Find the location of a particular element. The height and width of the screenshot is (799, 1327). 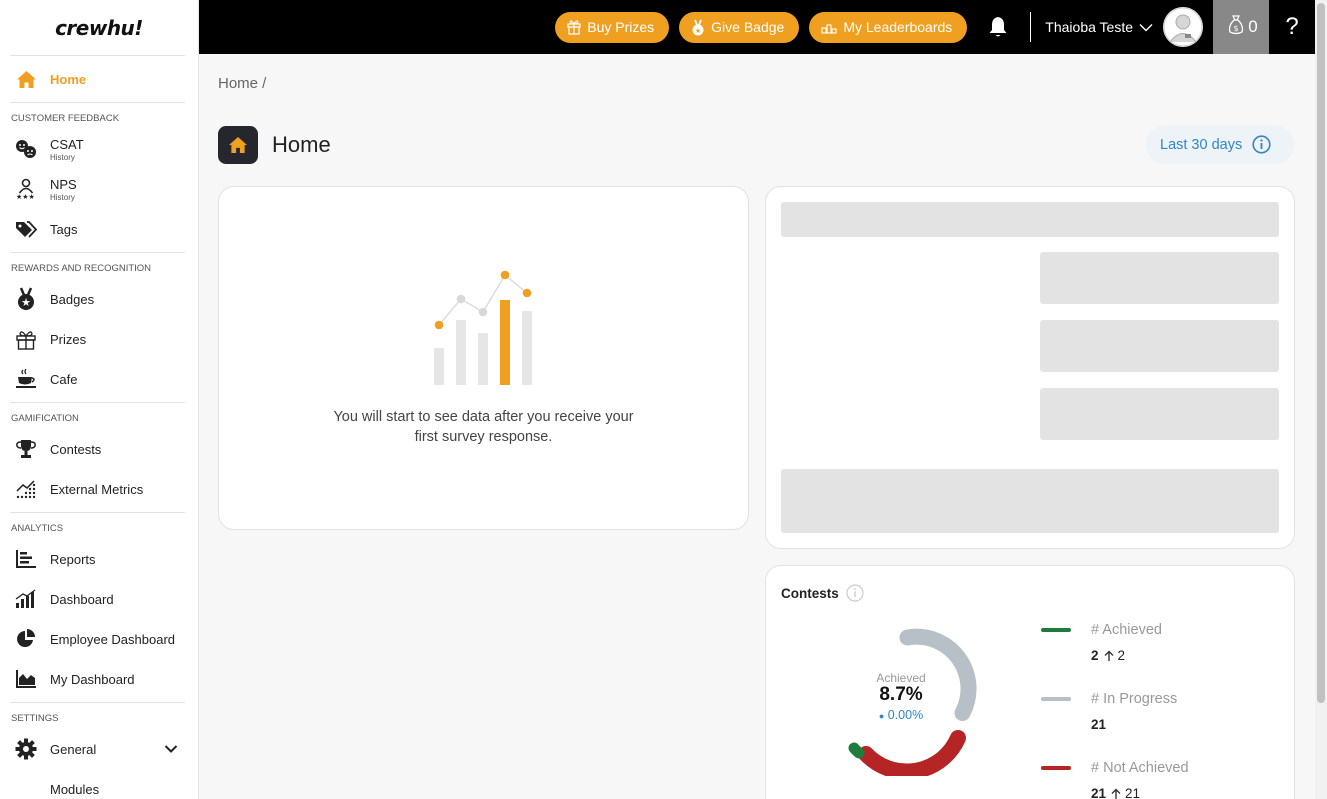

bell-icon is located at coordinates (998, 27).